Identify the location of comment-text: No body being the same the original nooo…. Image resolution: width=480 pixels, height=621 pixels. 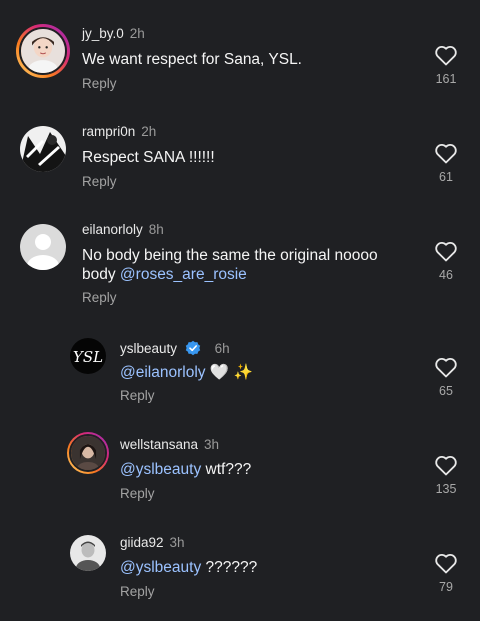
(230, 265).